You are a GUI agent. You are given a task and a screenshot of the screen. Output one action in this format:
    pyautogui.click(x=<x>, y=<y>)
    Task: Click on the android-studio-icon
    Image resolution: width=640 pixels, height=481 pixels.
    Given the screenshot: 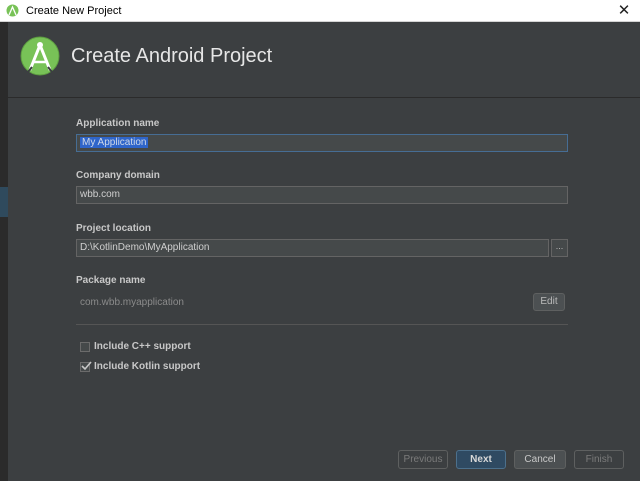 What is the action you would take?
    pyautogui.click(x=12, y=10)
    